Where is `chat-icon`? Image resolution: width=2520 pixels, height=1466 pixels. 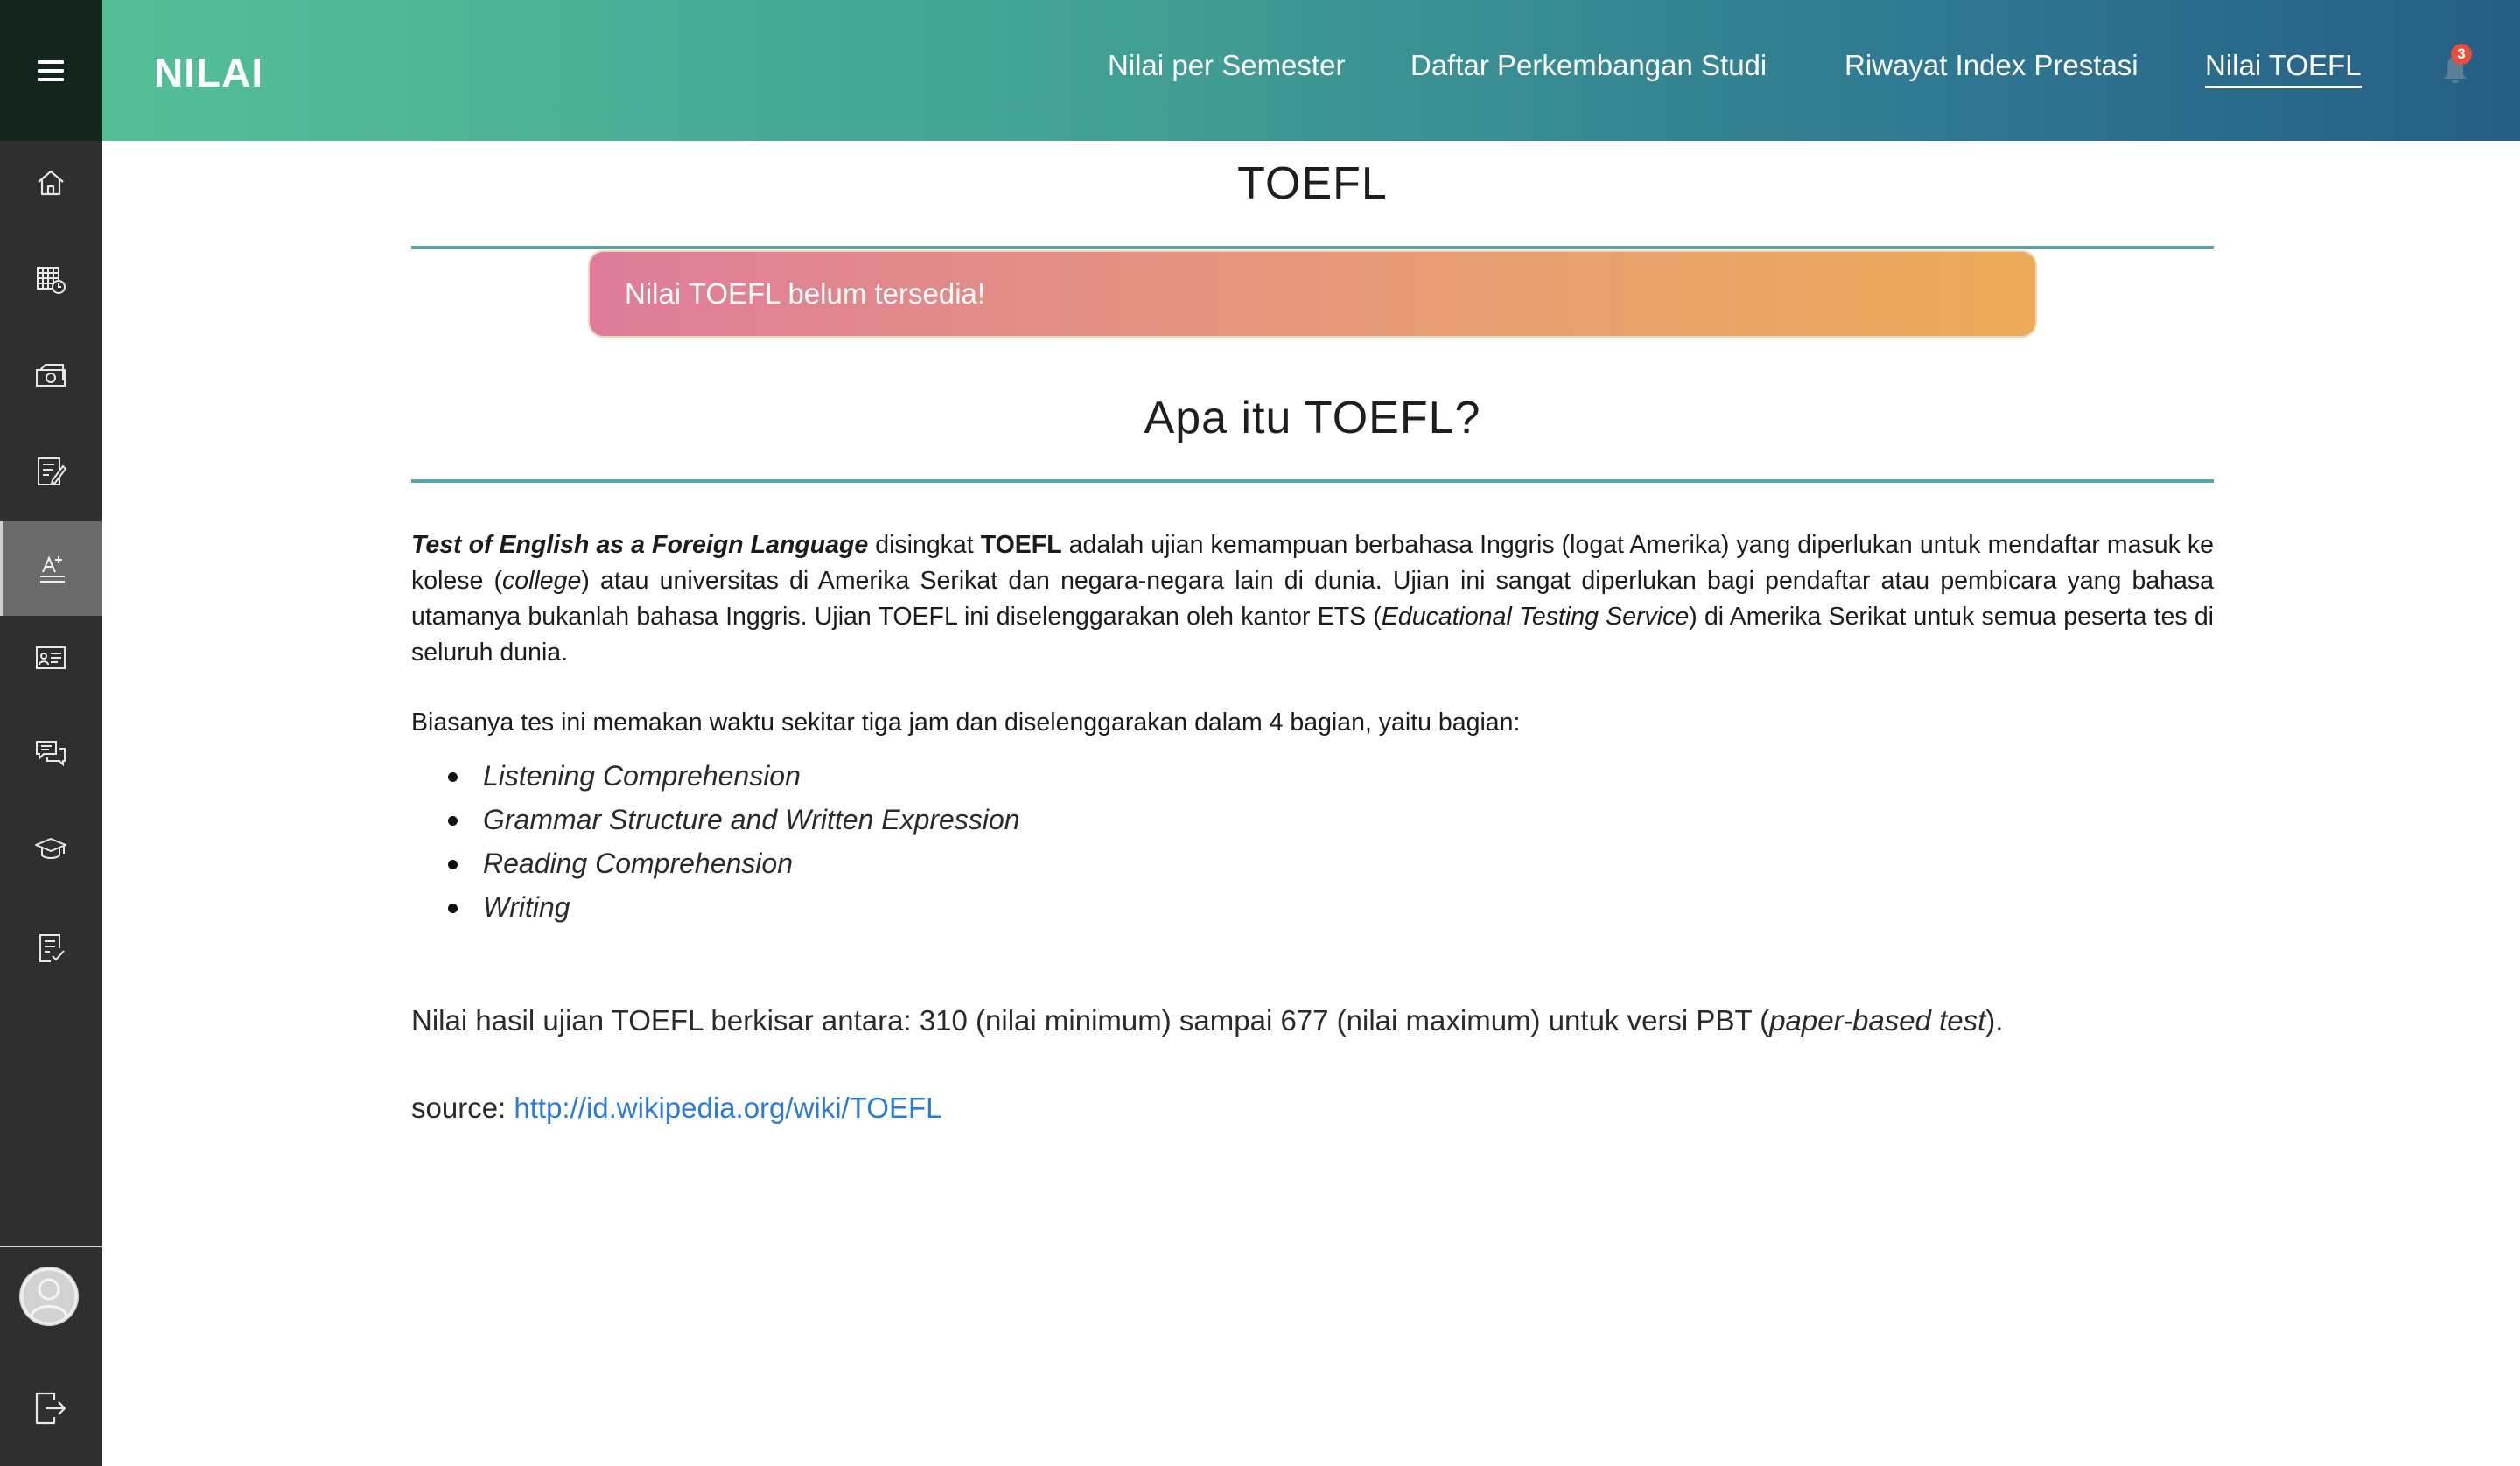
chat-icon is located at coordinates (51, 754).